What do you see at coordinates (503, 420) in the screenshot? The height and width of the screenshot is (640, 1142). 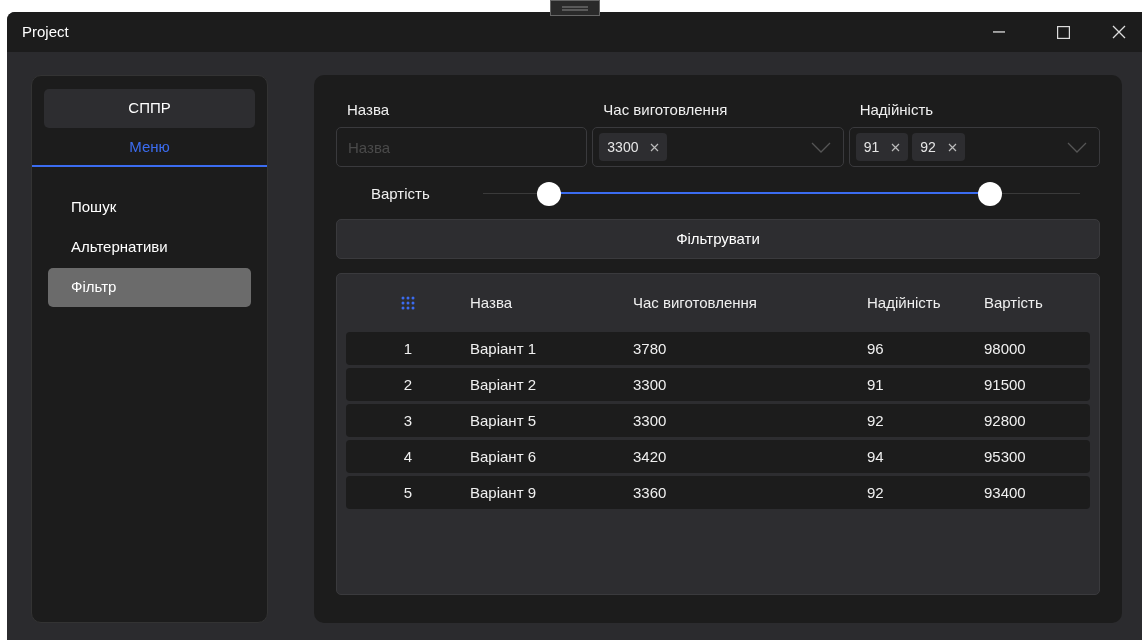 I see `table-cell: Варіант 5` at bounding box center [503, 420].